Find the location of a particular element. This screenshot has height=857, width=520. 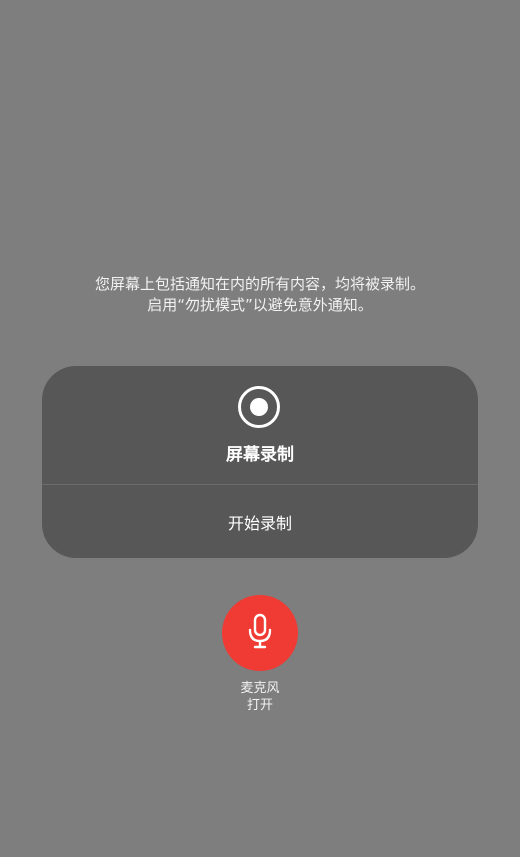

notice-line-1: 您屏幕上包括通知在内的所有内容，均将被录制。 is located at coordinates (259, 284).